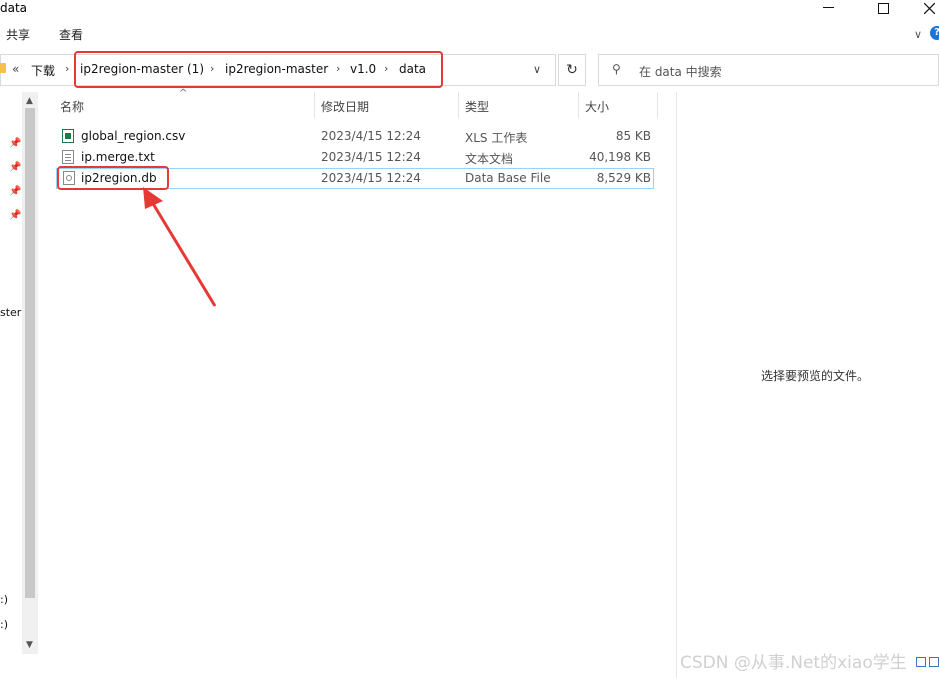 The width and height of the screenshot is (939, 678). I want to click on folder-icon, so click(3, 68).